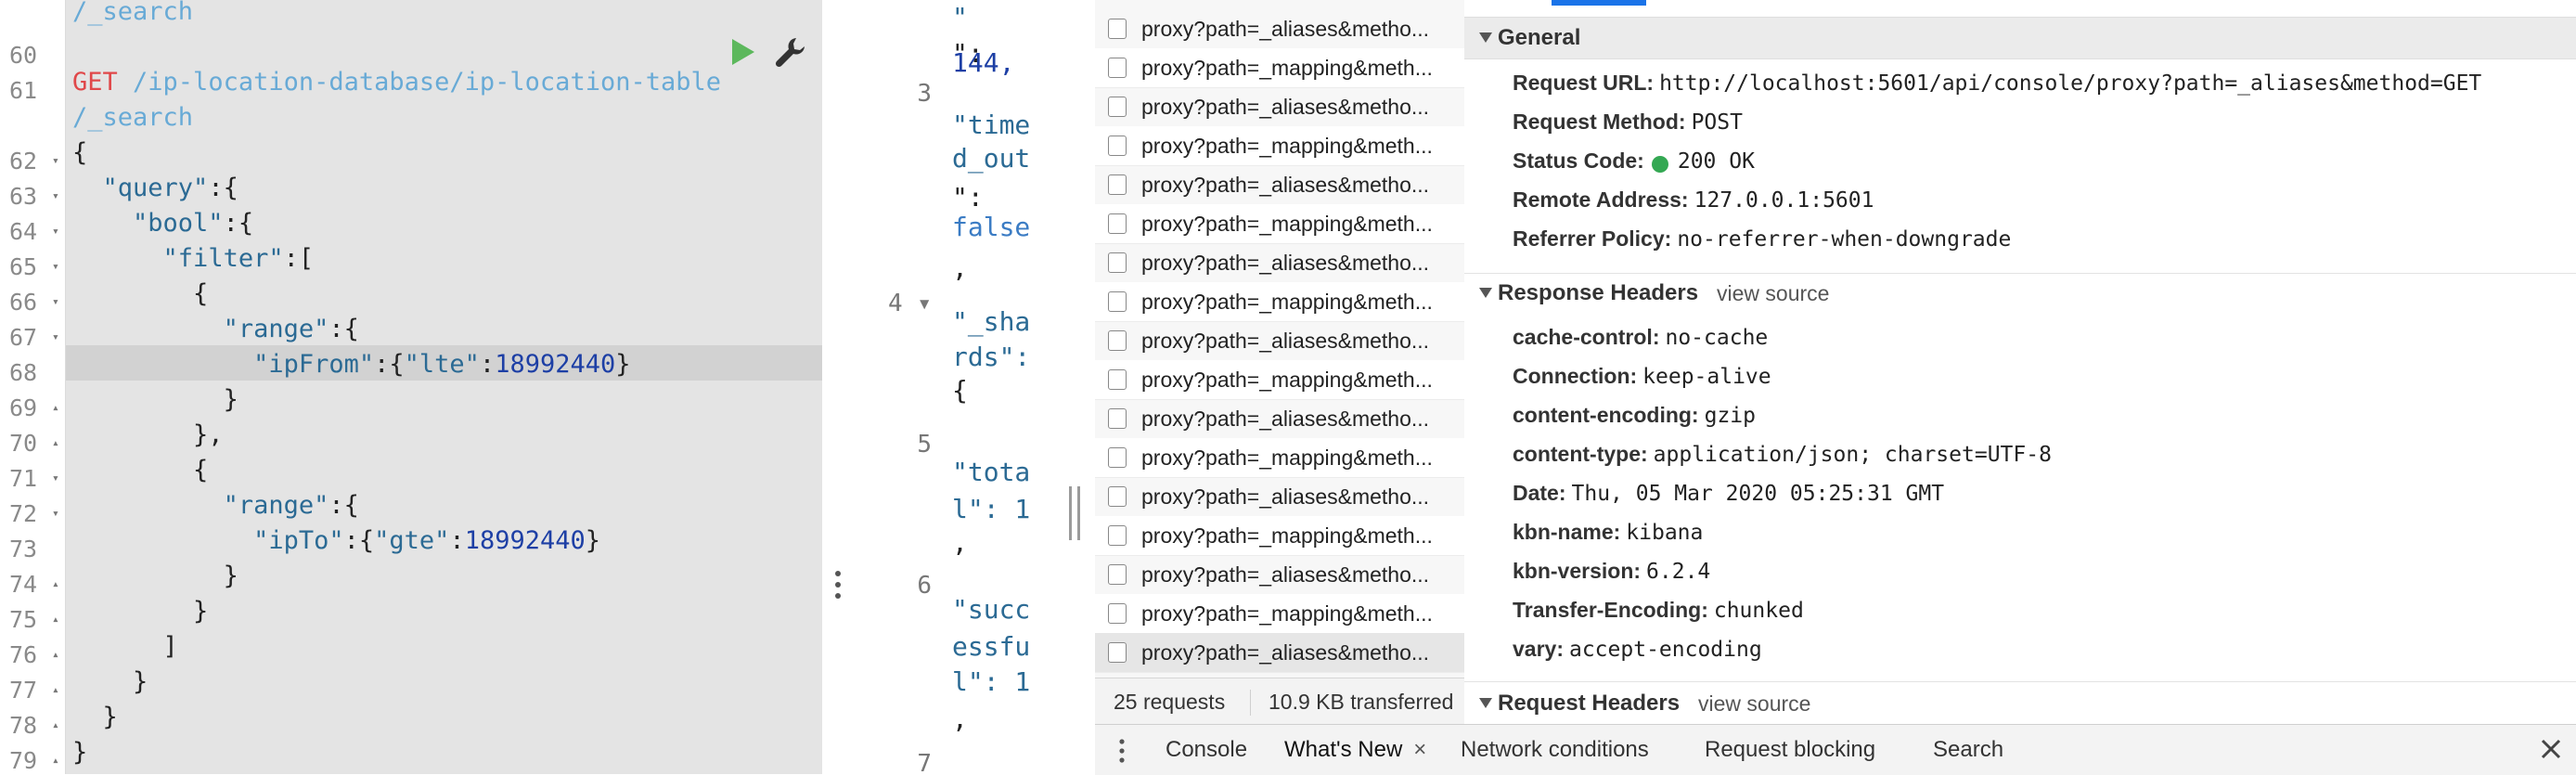  I want to click on request-headers-section-header: Request Headers view source, so click(2020, 703).